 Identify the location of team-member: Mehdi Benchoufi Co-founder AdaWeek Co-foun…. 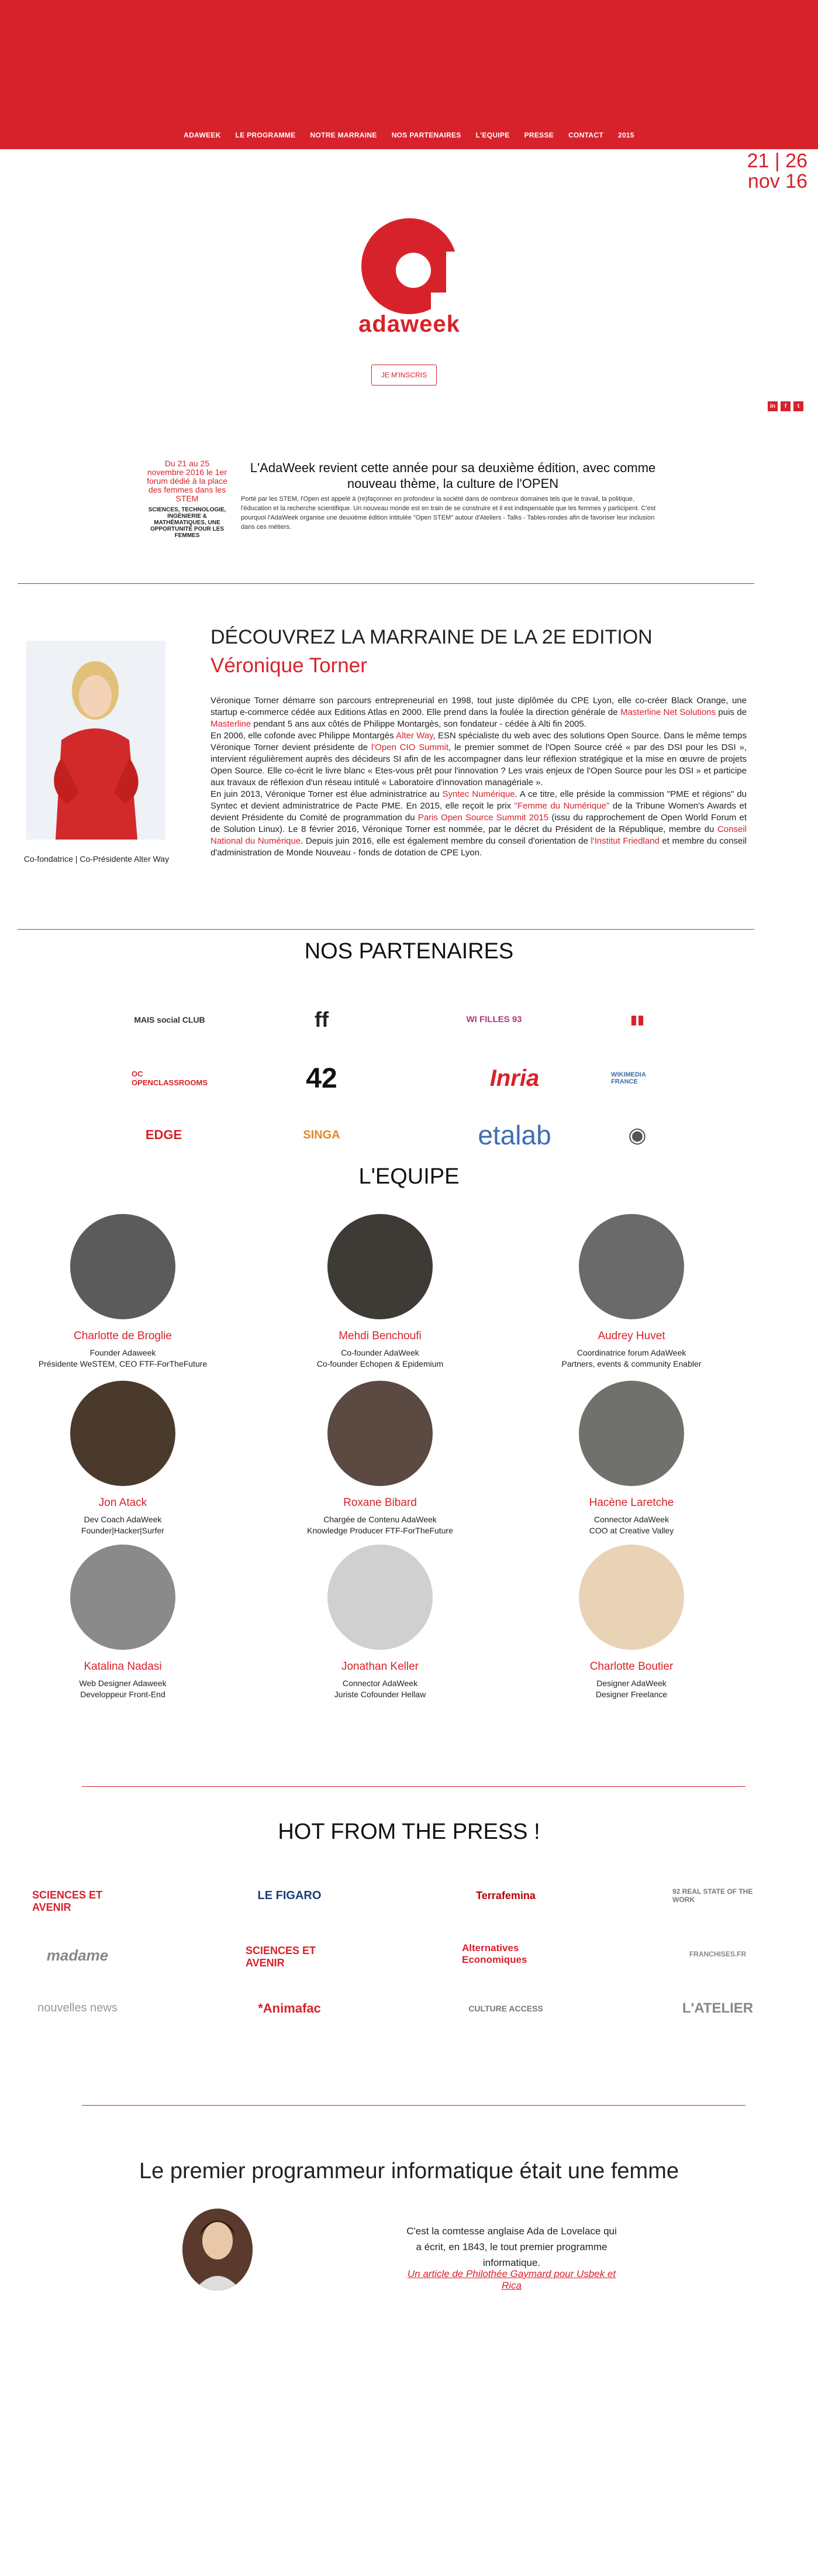
(380, 1292).